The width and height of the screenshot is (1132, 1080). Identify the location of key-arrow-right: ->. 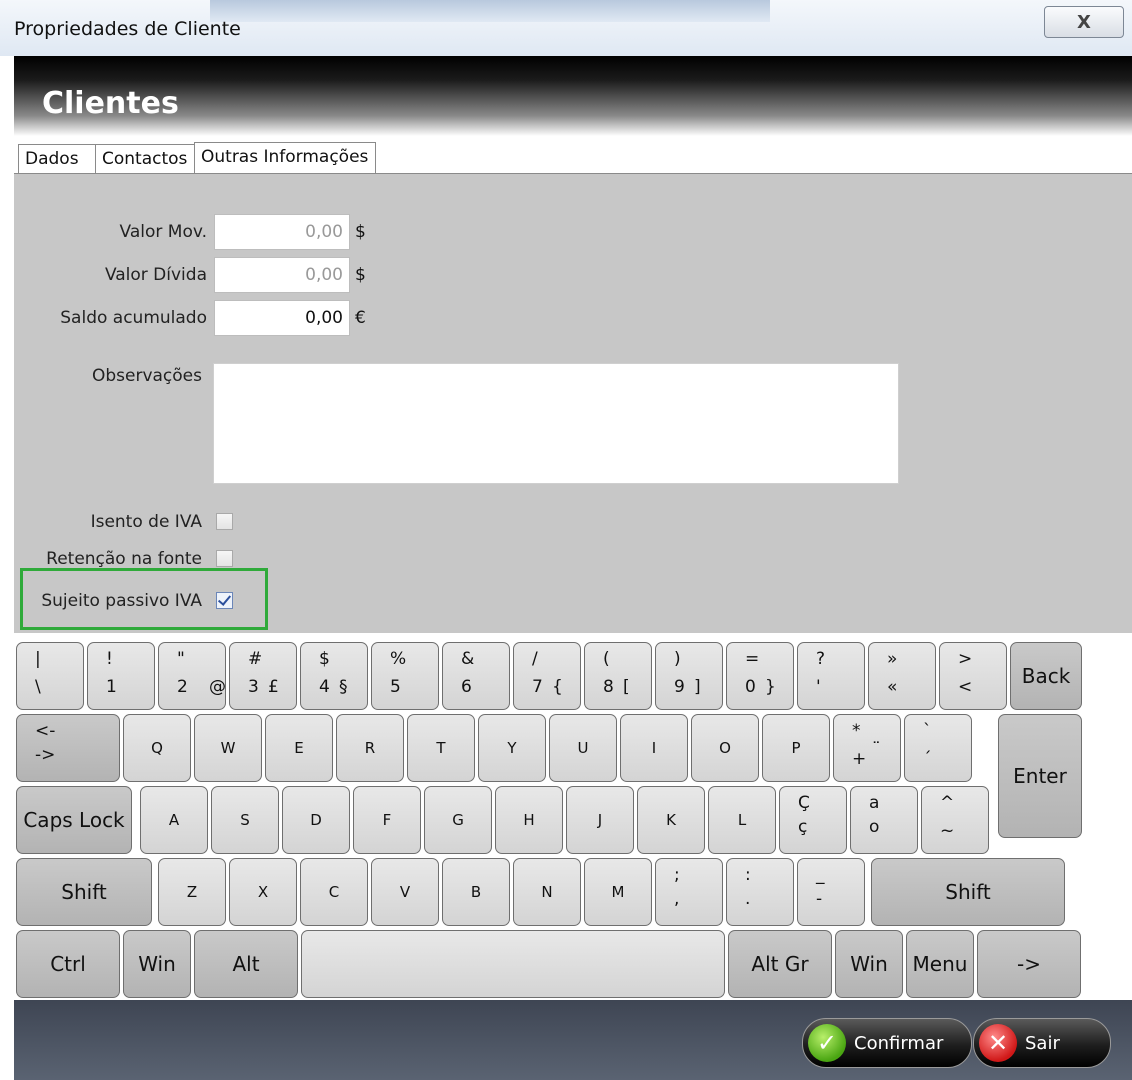
(1029, 964).